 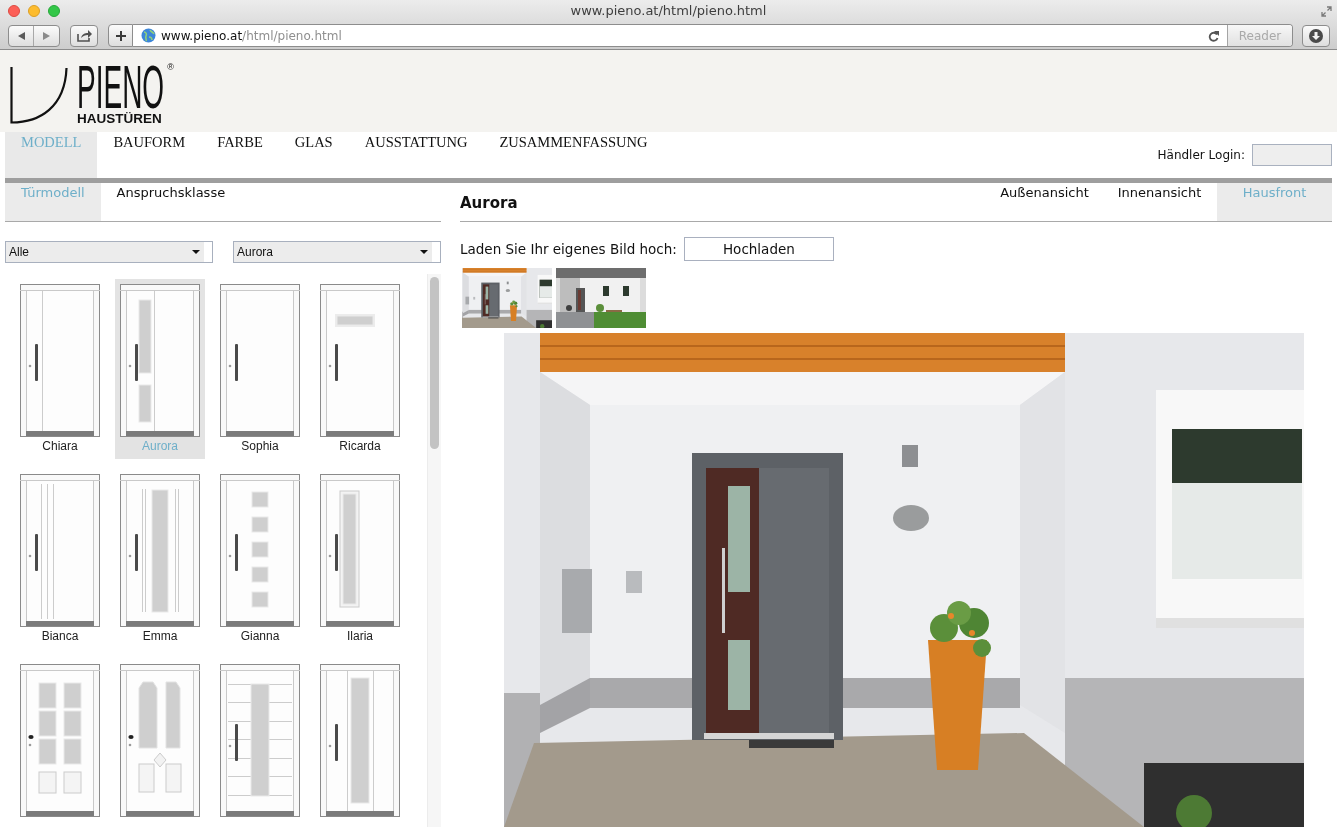 I want to click on login-field, so click(x=1292, y=155).